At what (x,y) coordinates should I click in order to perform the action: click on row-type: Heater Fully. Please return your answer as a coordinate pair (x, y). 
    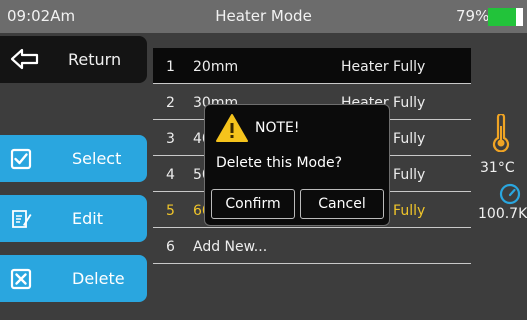
    Looking at the image, I should click on (383, 67).